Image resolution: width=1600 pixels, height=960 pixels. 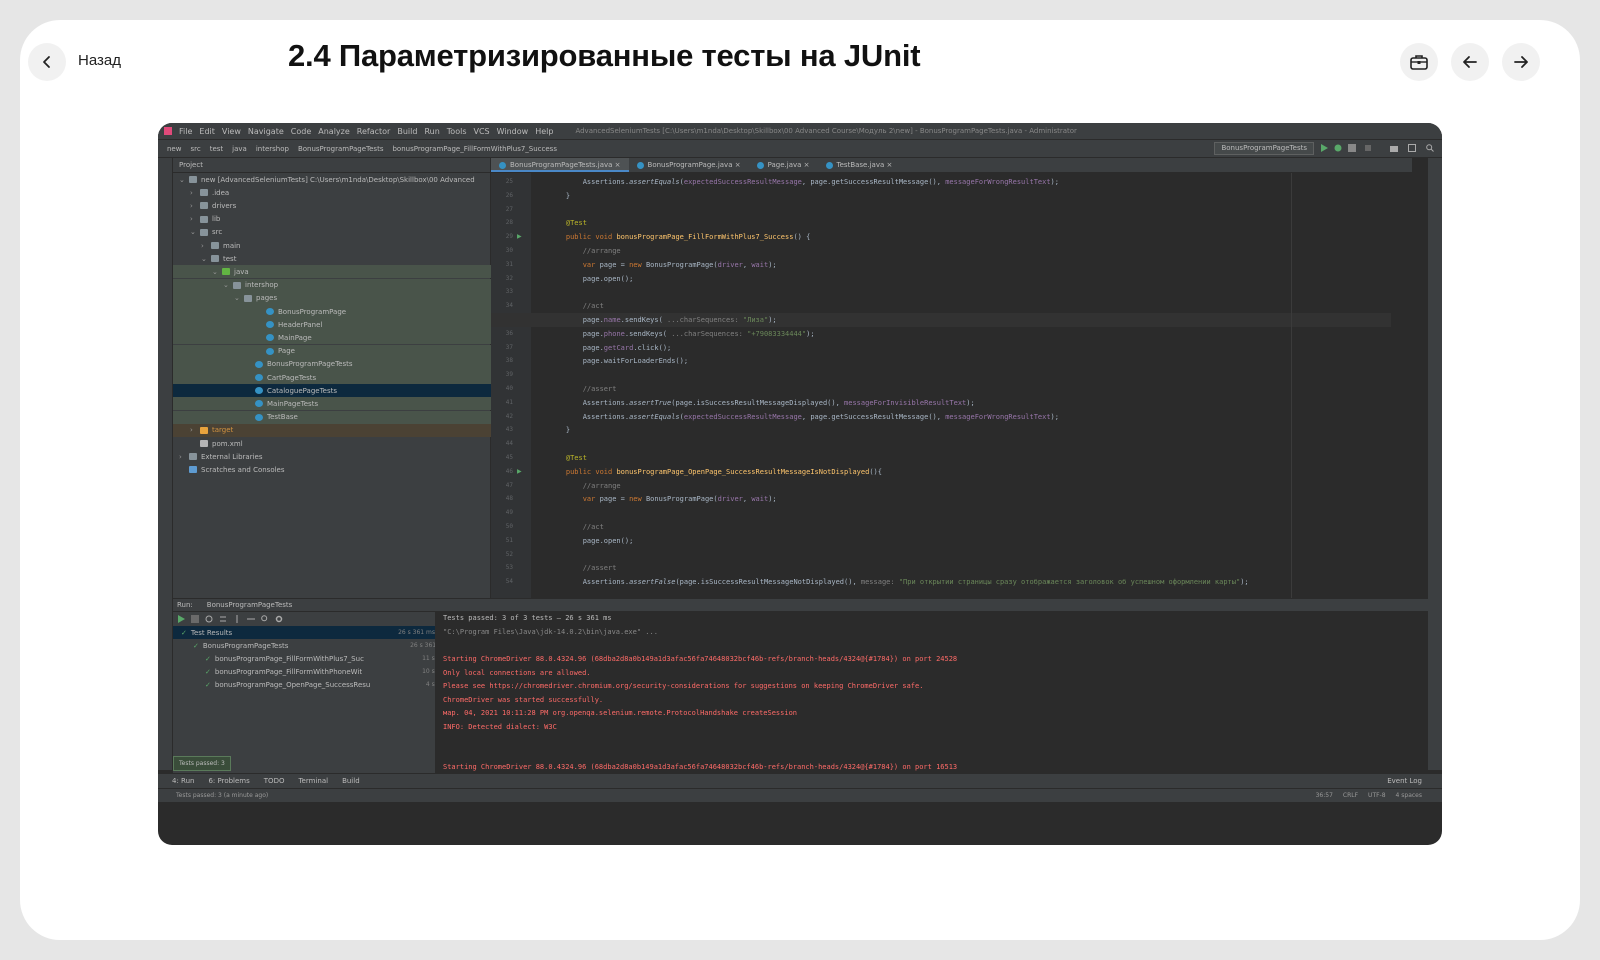 What do you see at coordinates (334, 456) in the screenshot?
I see `tree-item: › External Libraries` at bounding box center [334, 456].